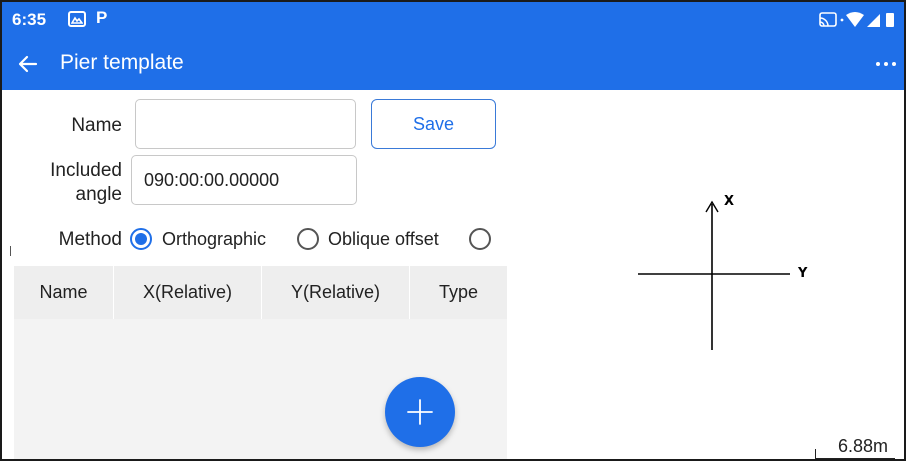 The width and height of the screenshot is (906, 461). I want to click on included-angle-input, so click(244, 180).